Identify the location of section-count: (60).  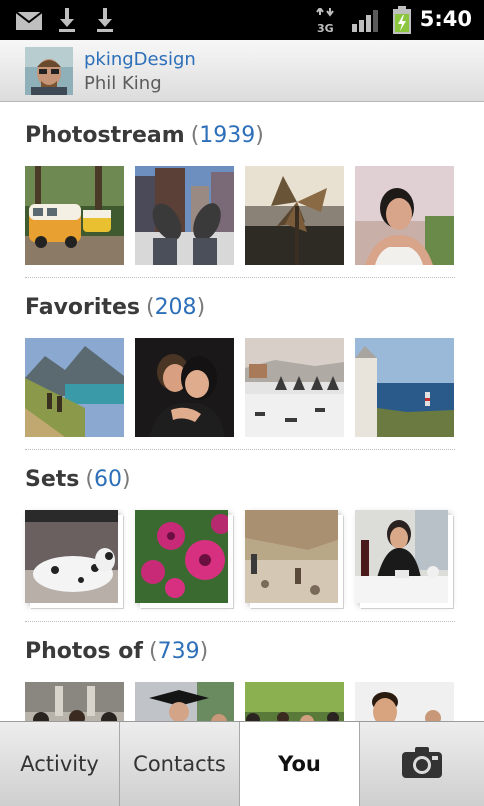
(108, 479).